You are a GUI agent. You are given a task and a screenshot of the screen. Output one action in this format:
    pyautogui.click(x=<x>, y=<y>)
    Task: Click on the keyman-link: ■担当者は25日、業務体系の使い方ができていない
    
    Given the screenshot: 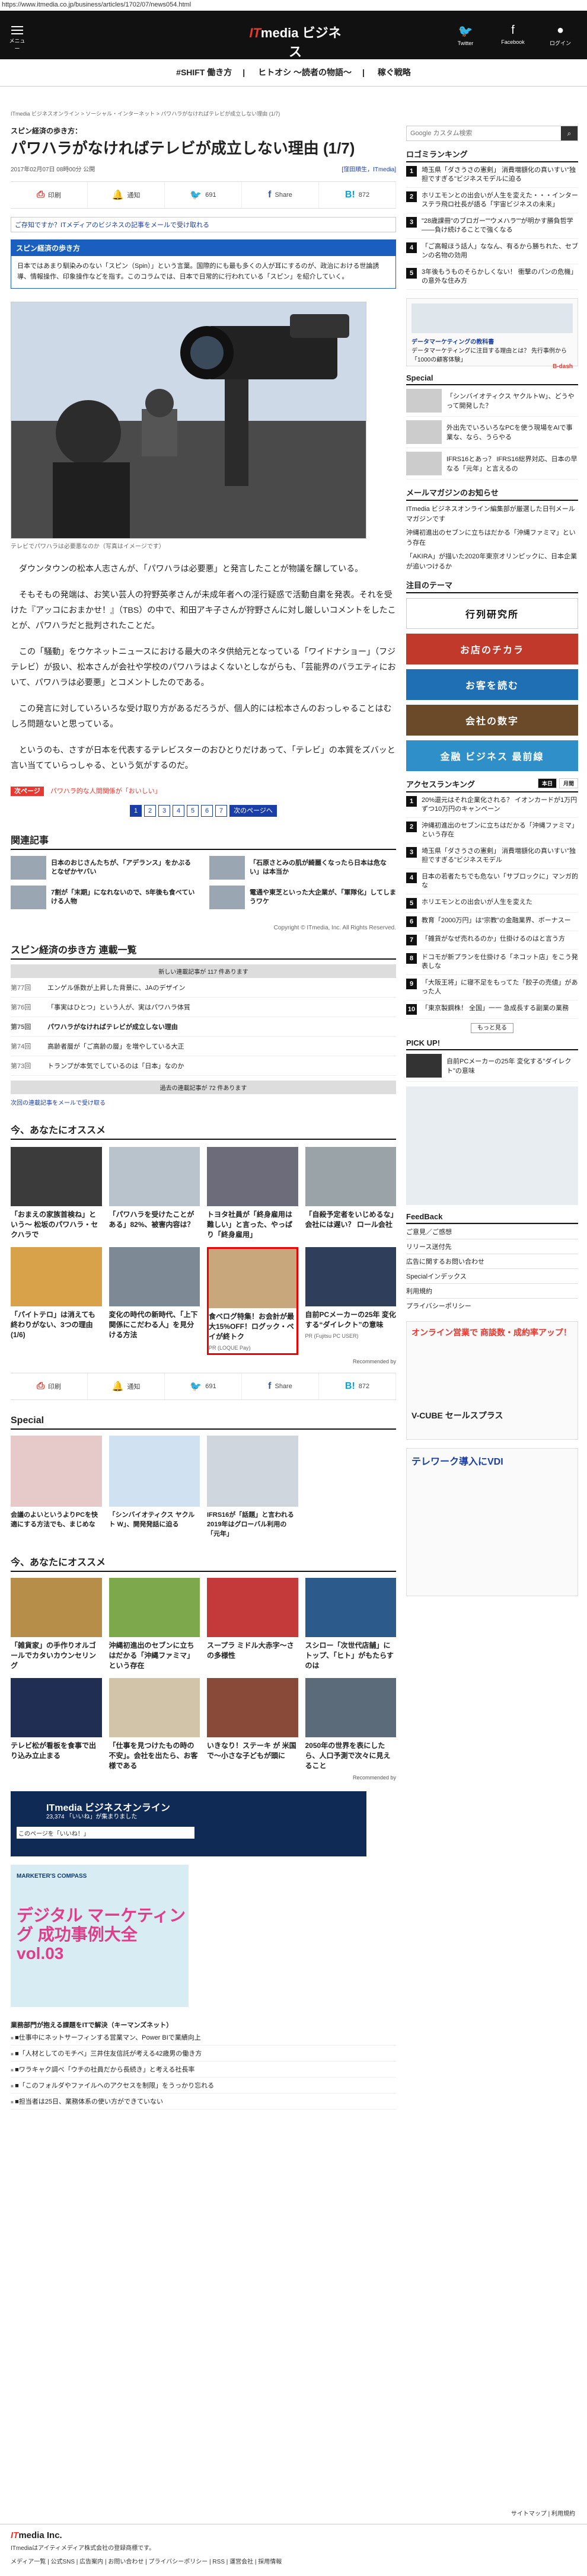 What is the action you would take?
    pyautogui.click(x=204, y=2102)
    